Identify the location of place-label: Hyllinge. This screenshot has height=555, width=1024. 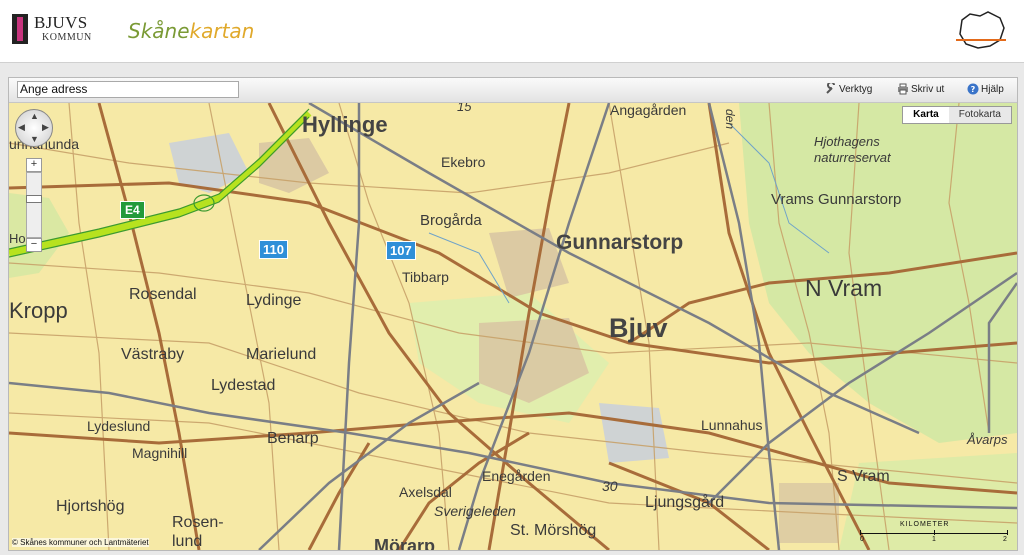
(345, 124).